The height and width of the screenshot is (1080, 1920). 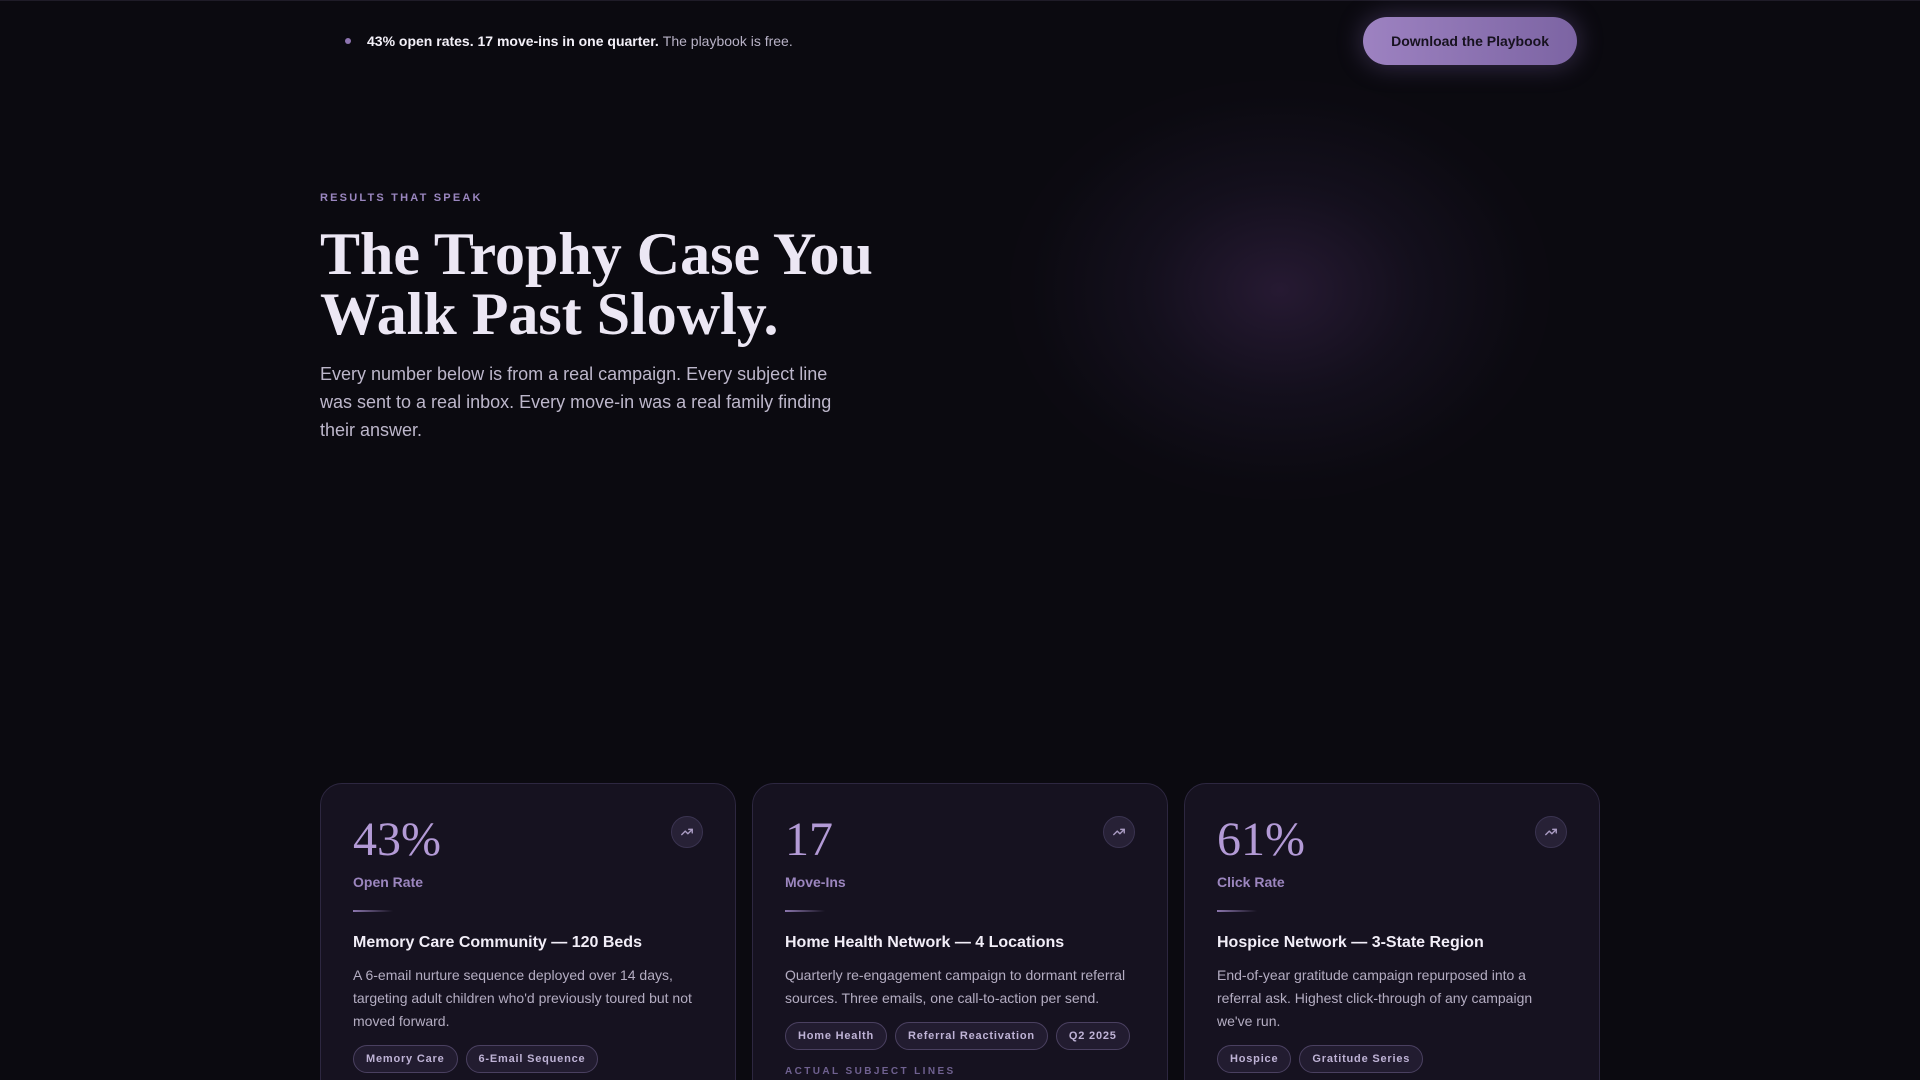 I want to click on card-title: Hospice Network — 3-State Region, so click(x=1350, y=942).